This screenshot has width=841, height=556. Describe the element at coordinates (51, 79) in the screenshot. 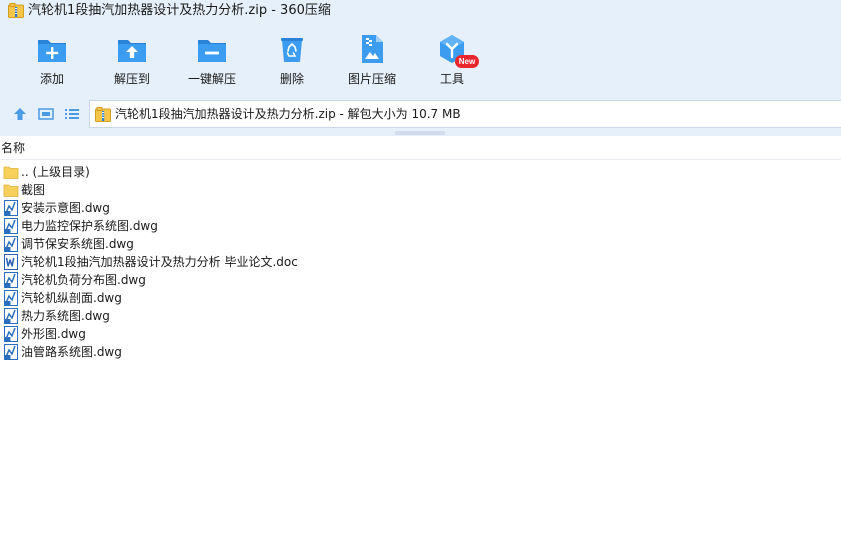

I see `add-button-label: 添加` at that location.